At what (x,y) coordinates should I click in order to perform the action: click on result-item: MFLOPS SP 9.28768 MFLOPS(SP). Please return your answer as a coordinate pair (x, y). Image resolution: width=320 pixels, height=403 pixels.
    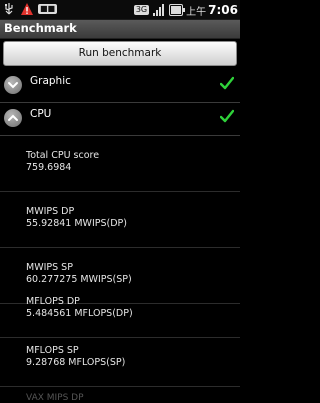
    Looking at the image, I should click on (120, 359).